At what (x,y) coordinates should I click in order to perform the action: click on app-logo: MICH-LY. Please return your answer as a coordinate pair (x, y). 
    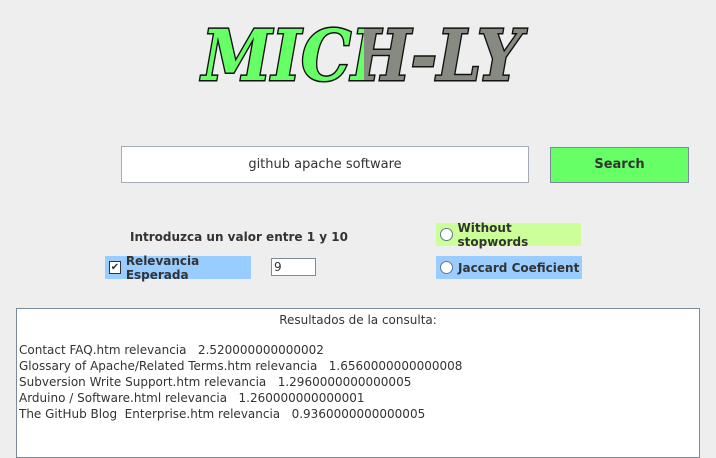
    Looking at the image, I should click on (362, 51).